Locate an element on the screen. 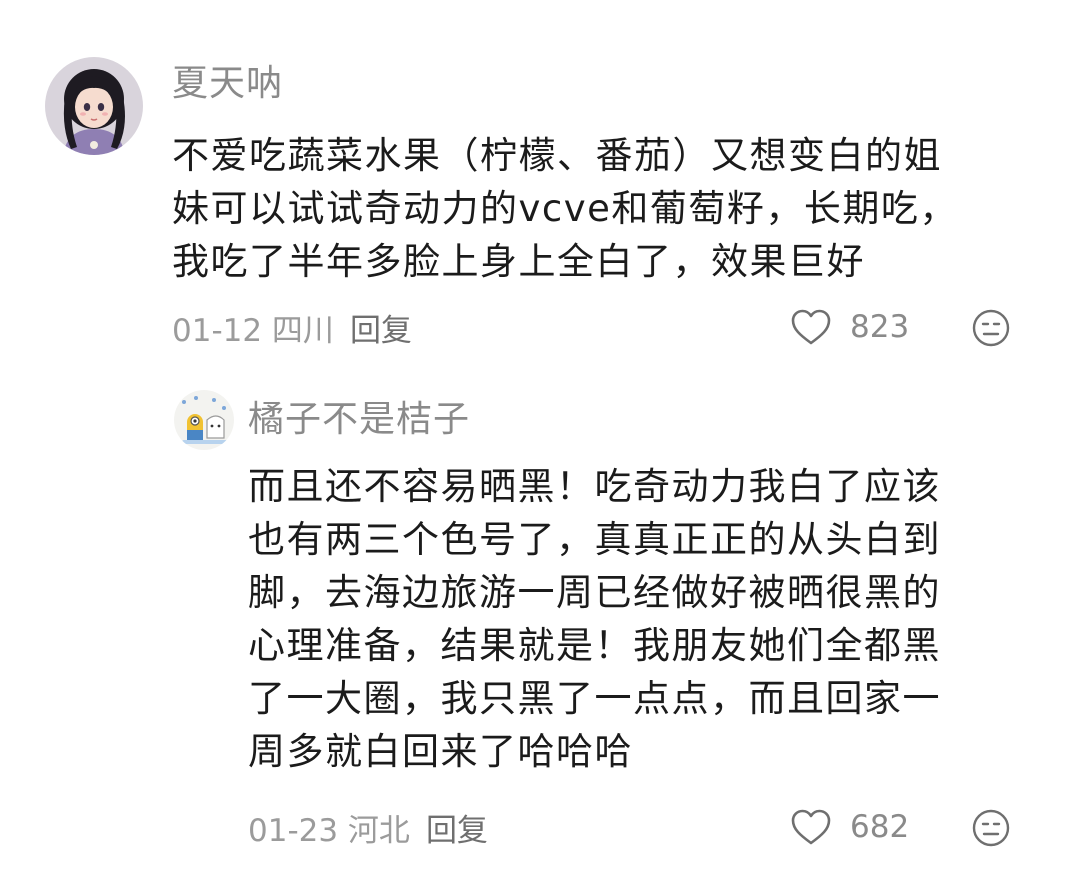 Image resolution: width=1076 pixels, height=880 pixels. comment-date-location: 01-12 四川 is located at coordinates (253, 330).